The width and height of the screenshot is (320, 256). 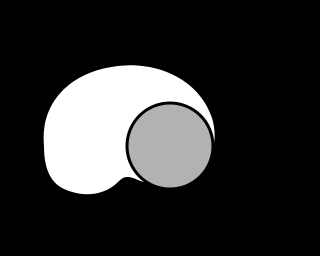 What do you see at coordinates (170, 146) in the screenshot?
I see `gray-circle-shape` at bounding box center [170, 146].